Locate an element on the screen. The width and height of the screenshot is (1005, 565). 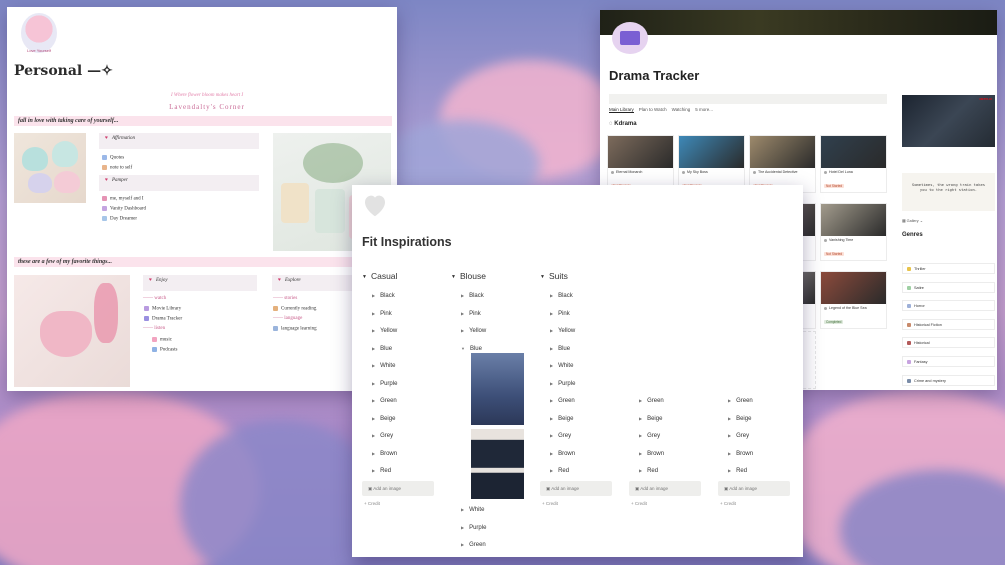
link-day-dreamer: Day Dreamer is located at coordinates (119, 219).